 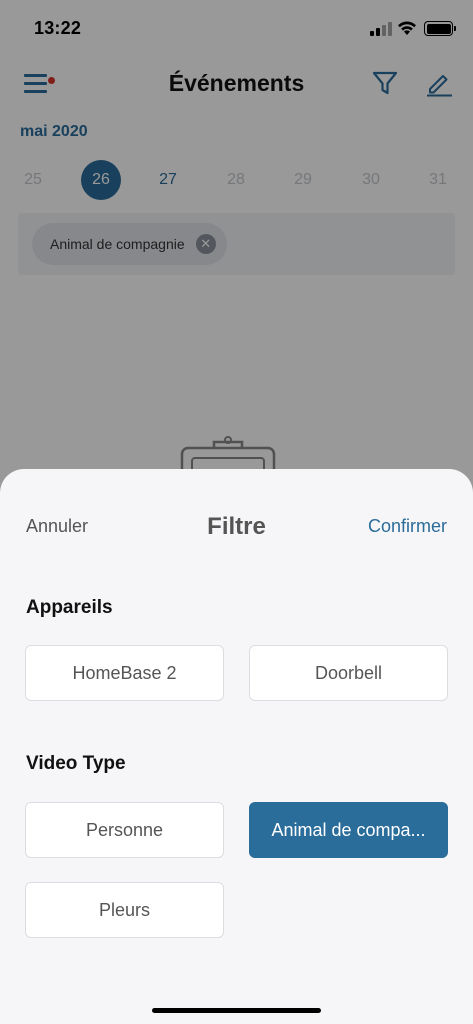 I want to click on confirm-button: Confirmer, so click(x=407, y=526).